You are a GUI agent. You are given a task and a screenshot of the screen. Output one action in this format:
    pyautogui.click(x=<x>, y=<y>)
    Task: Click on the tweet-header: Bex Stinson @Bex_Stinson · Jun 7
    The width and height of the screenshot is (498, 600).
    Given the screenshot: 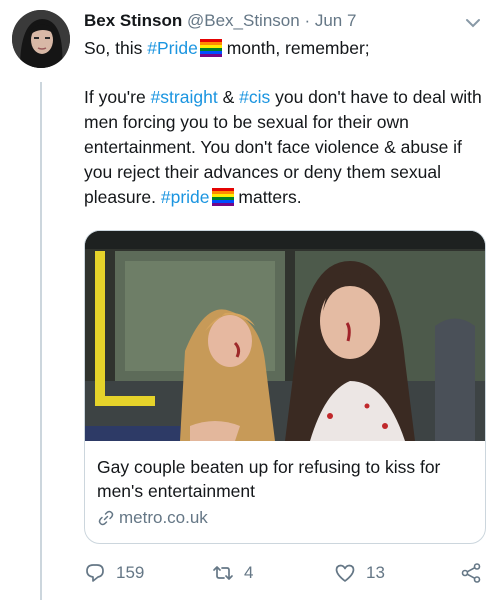 What is the action you would take?
    pyautogui.click(x=271, y=21)
    